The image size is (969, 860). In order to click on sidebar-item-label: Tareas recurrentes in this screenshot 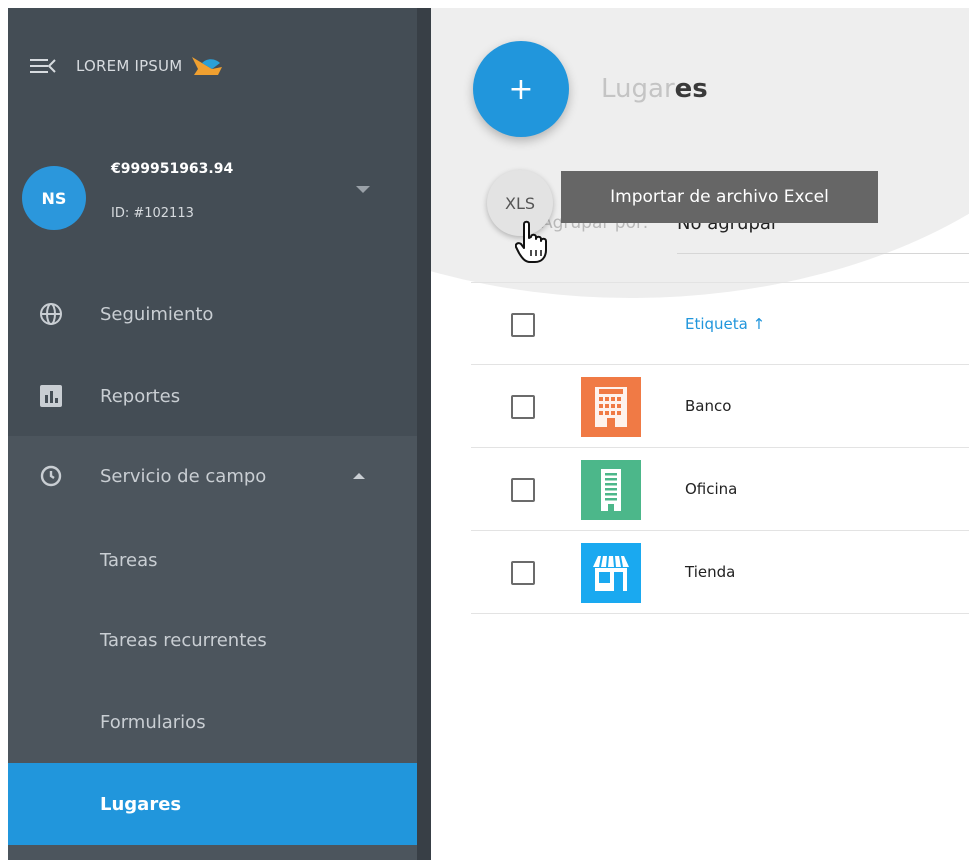, I will do `click(183, 640)`.